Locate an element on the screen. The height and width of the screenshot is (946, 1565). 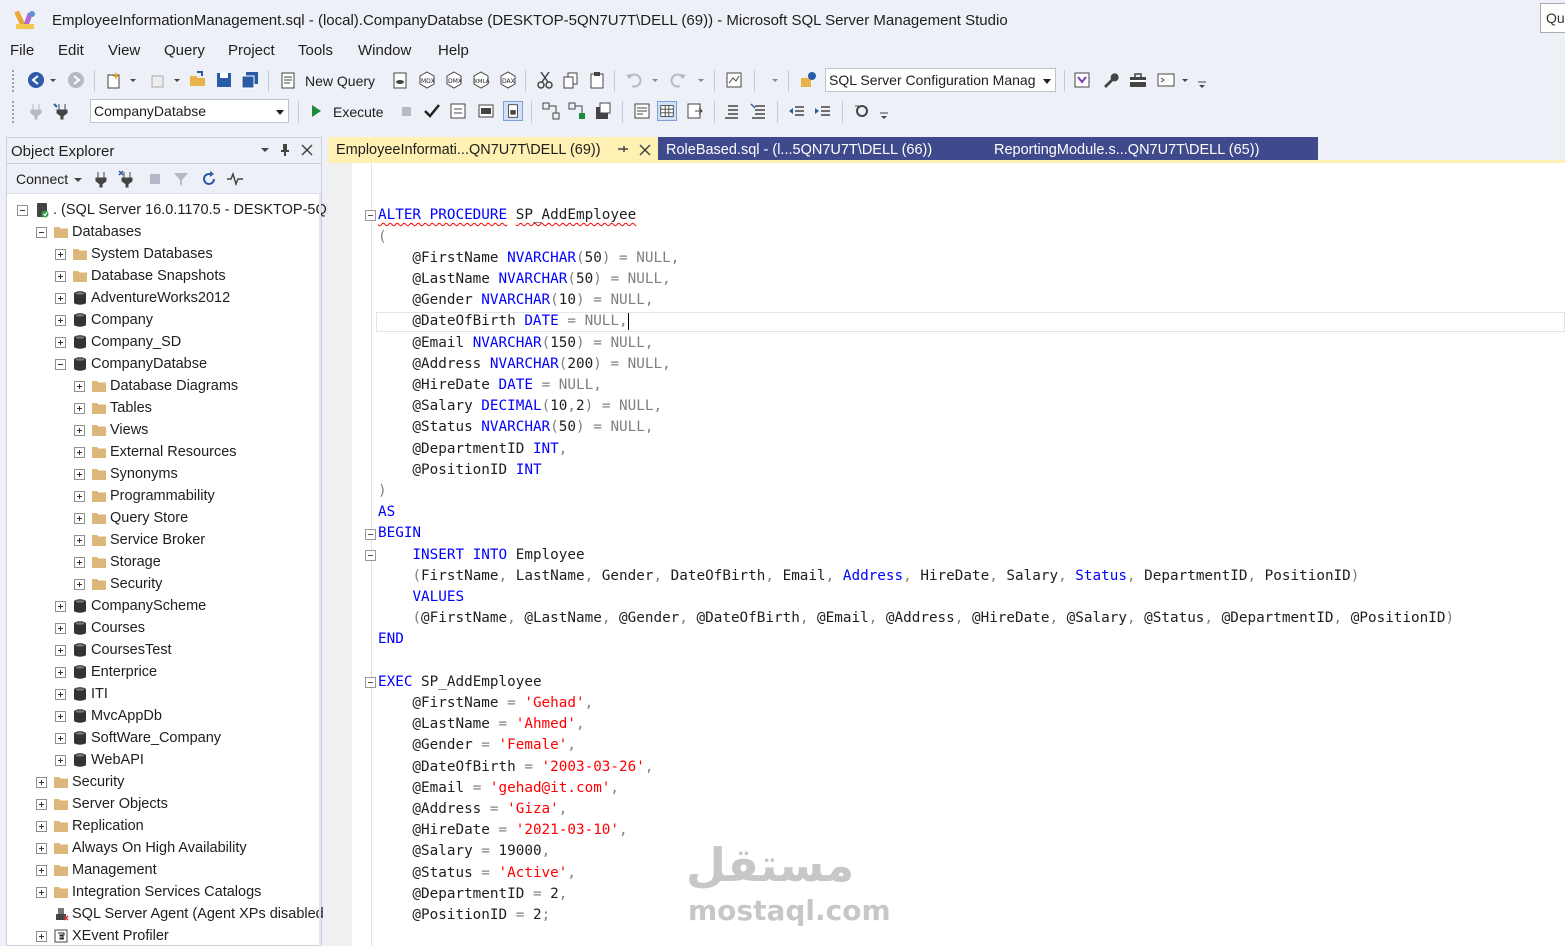
tree-node: Database Diagrams is located at coordinates (163, 387).